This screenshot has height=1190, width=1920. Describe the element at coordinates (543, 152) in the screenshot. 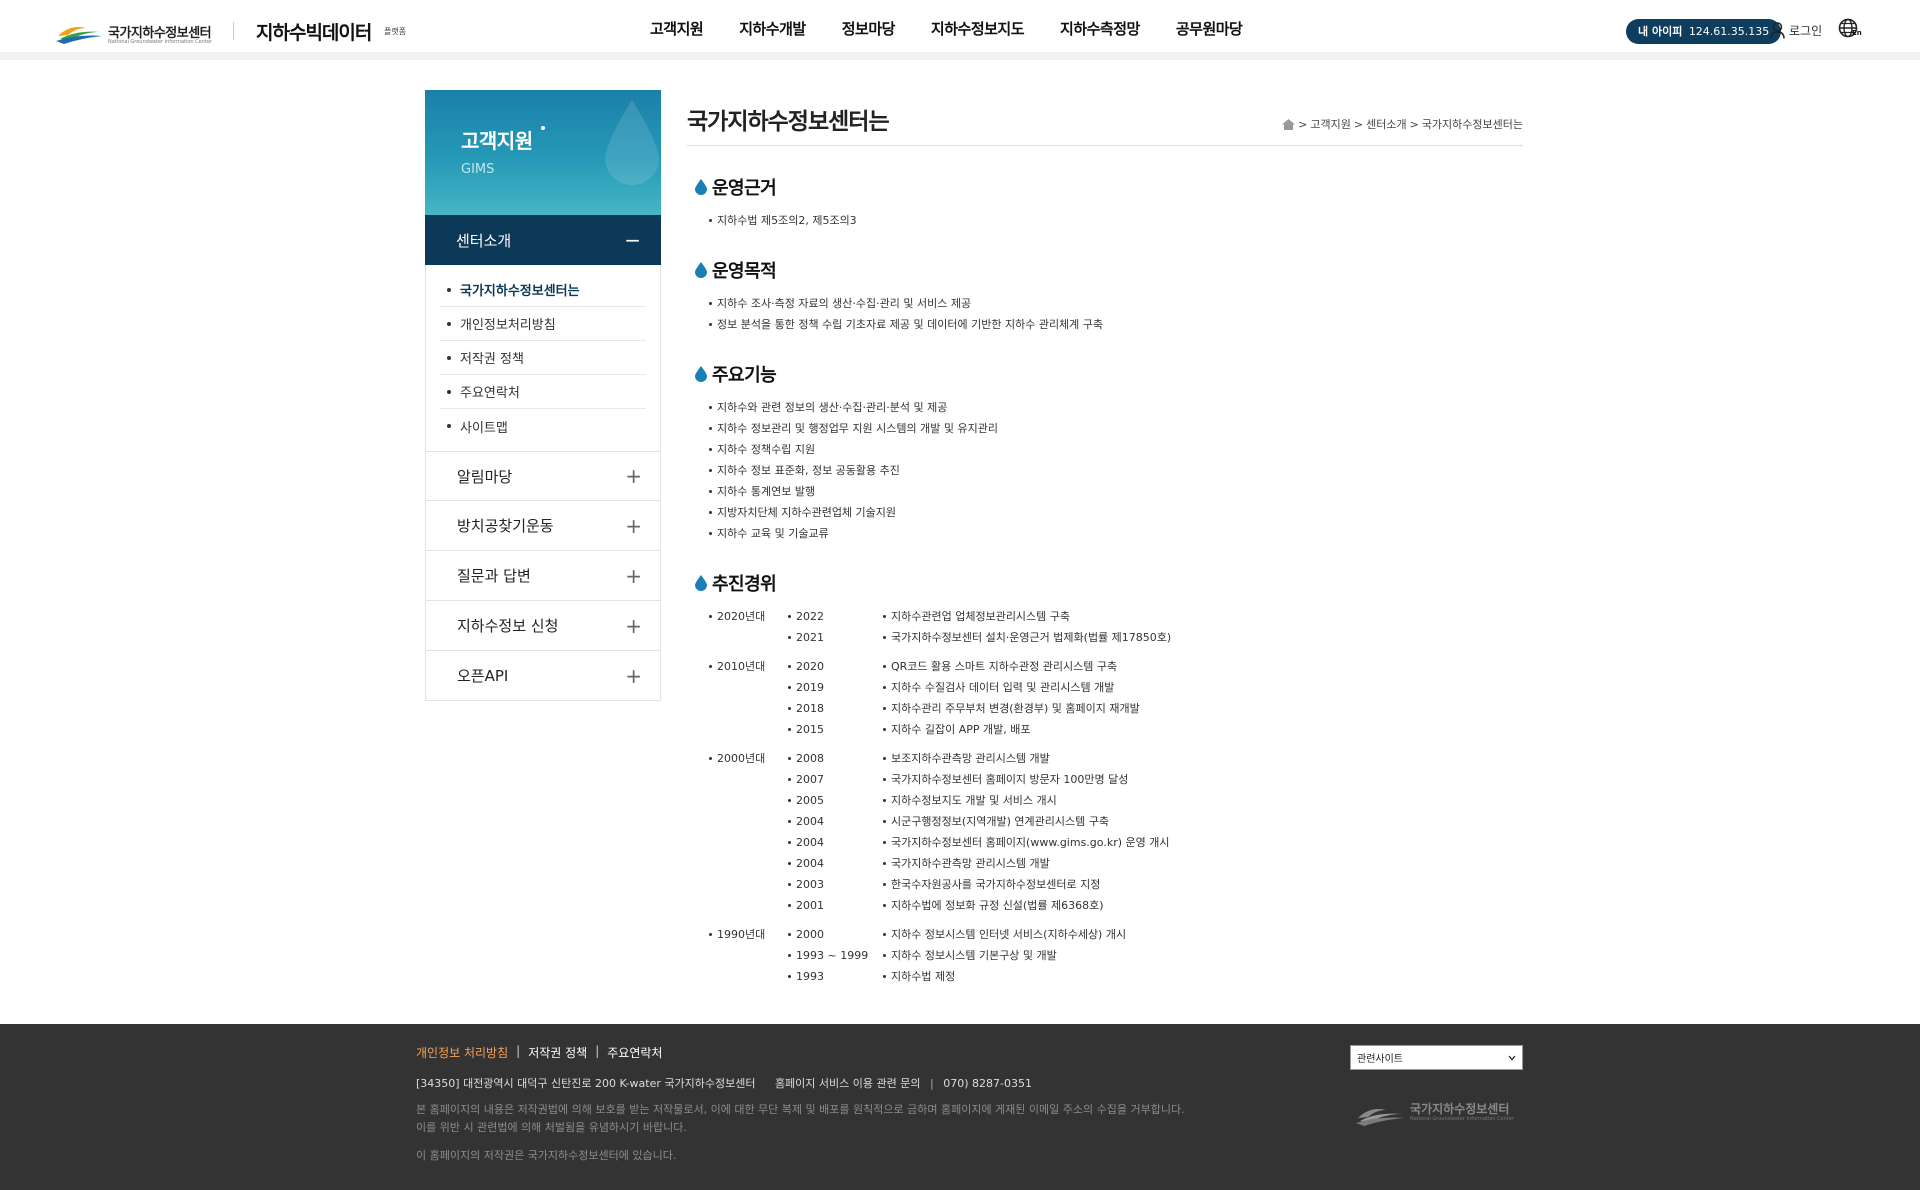

I see `sidebar-header: 고객지원 GIMS` at that location.